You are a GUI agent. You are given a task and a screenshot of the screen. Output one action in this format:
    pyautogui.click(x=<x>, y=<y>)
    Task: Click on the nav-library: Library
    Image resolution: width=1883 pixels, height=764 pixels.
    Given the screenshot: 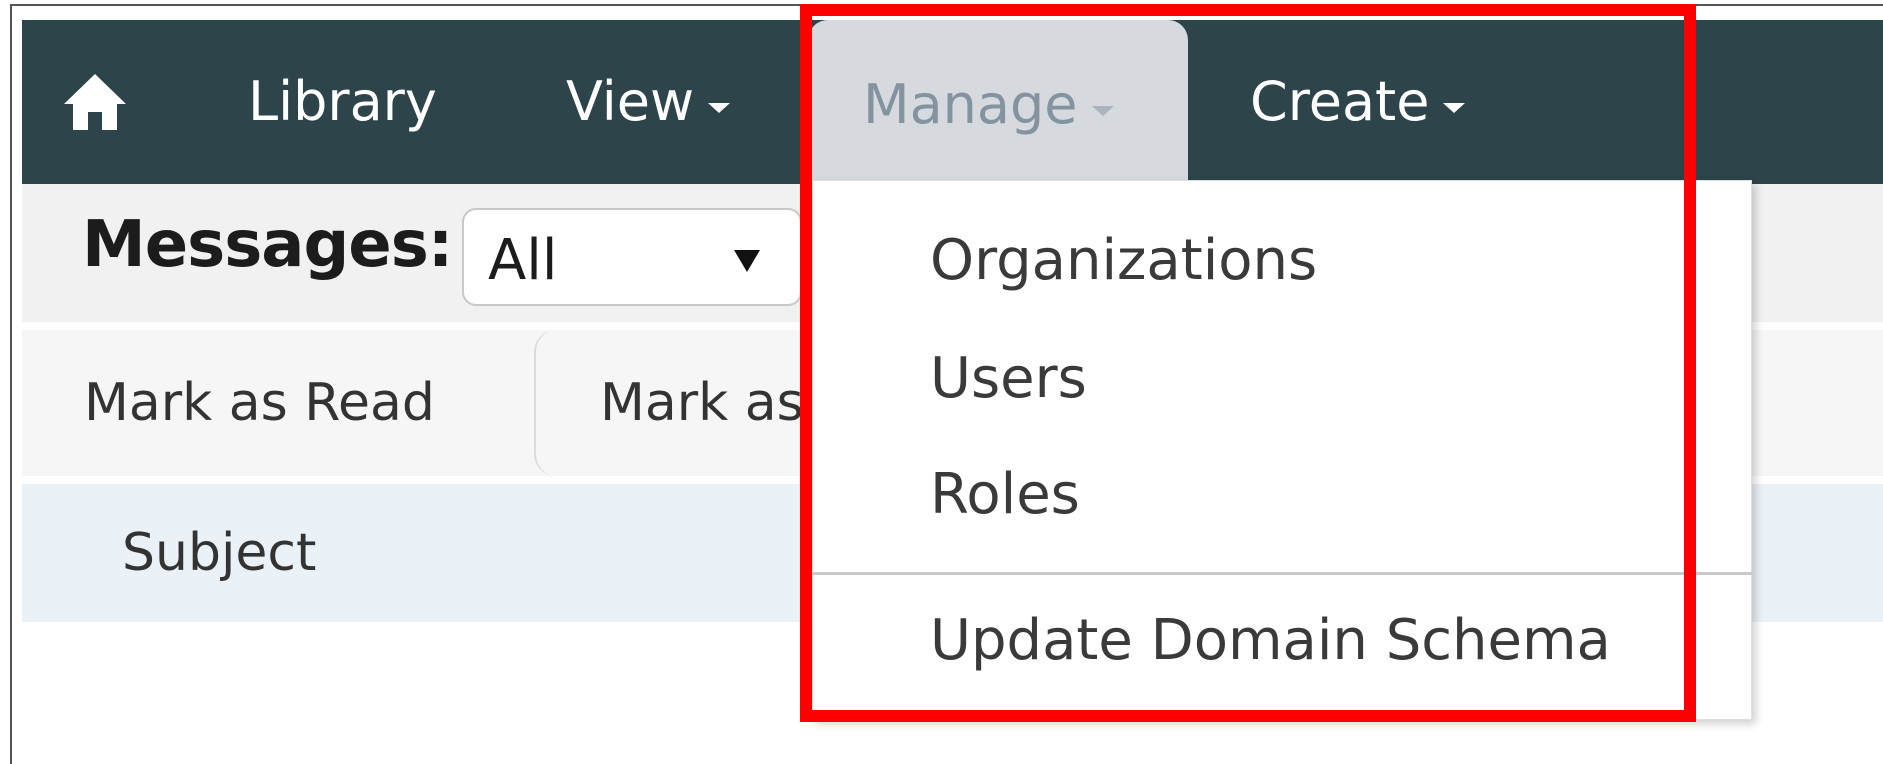 What is the action you would take?
    pyautogui.click(x=342, y=102)
    